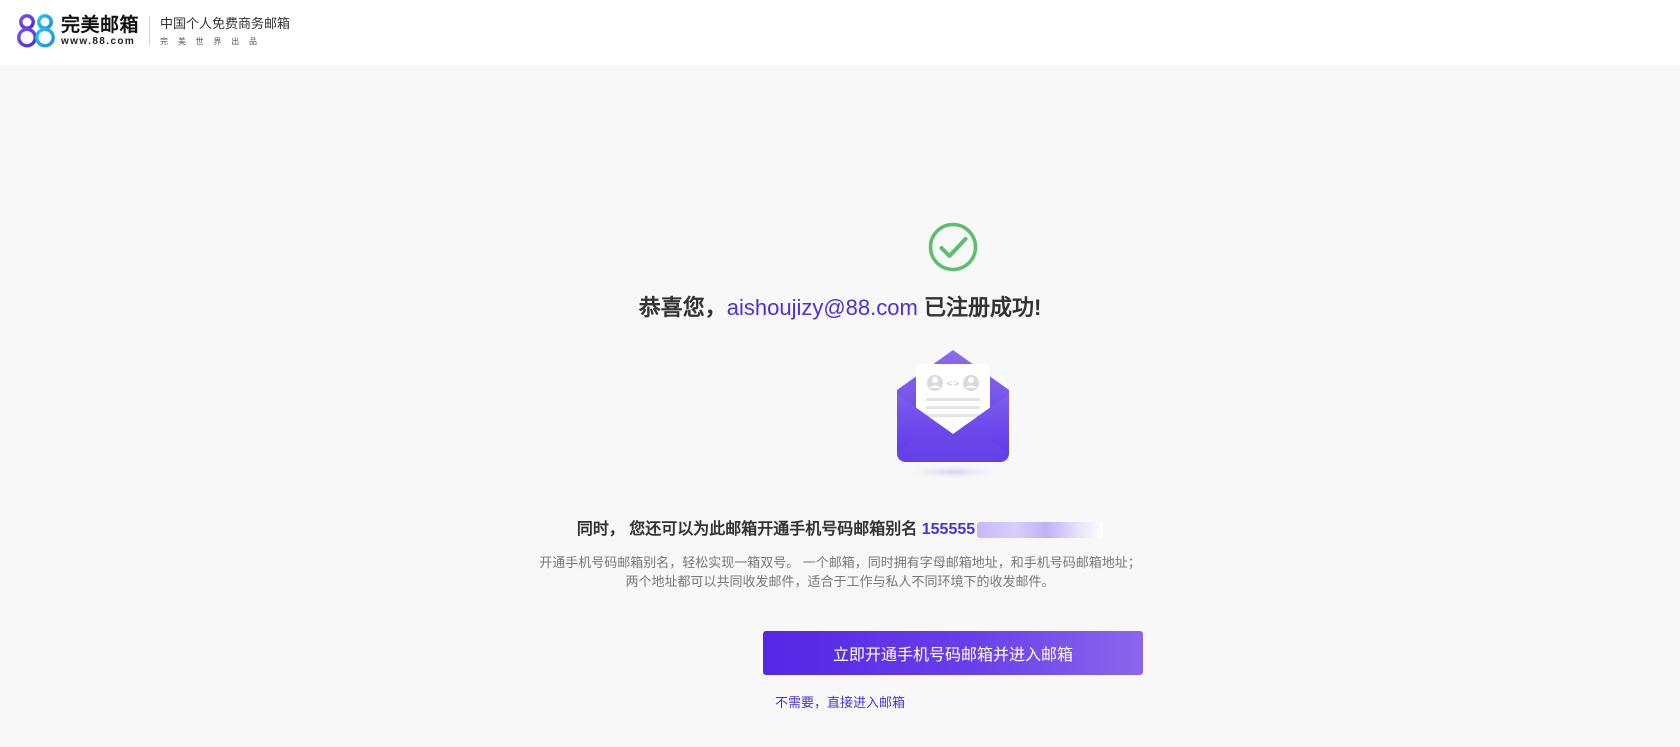 This screenshot has height=747, width=1680. What do you see at coordinates (953, 247) in the screenshot?
I see `check-circle-icon` at bounding box center [953, 247].